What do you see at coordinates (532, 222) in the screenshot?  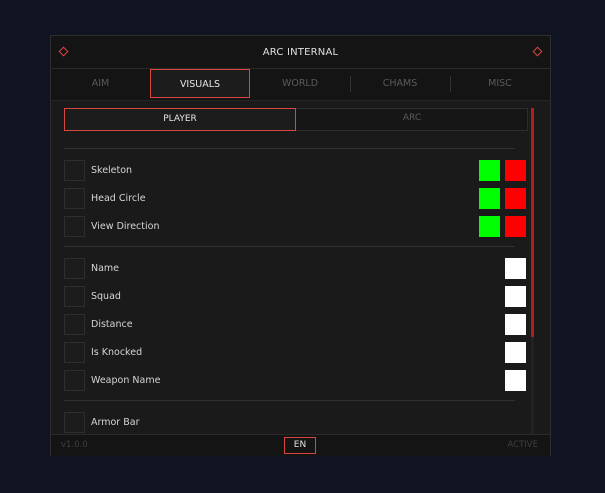 I see `scrollbar-thumb` at bounding box center [532, 222].